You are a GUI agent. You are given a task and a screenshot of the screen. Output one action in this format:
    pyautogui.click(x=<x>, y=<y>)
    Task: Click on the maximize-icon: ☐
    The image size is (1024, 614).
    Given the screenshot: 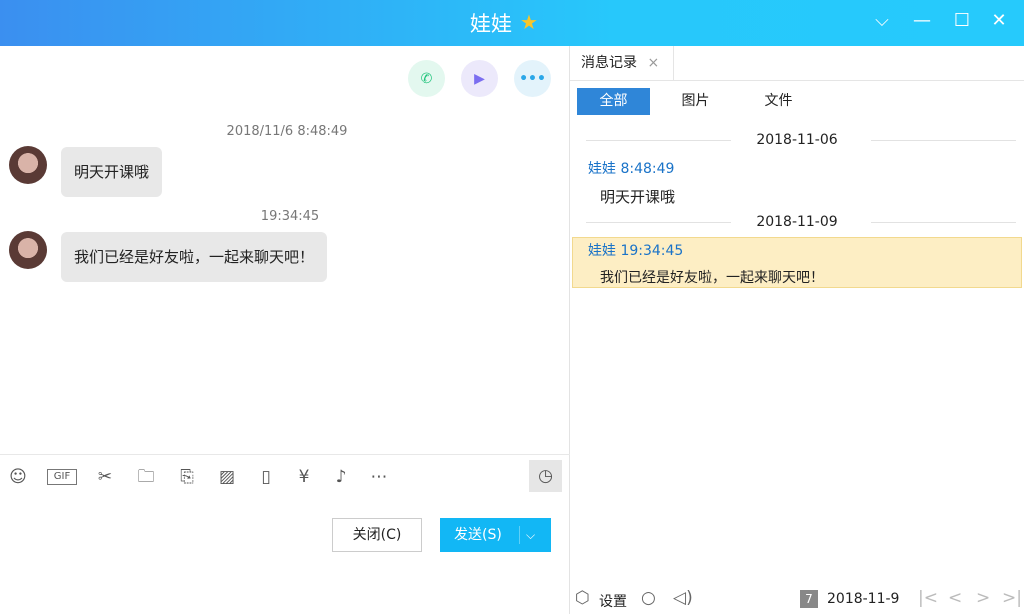 What is the action you would take?
    pyautogui.click(x=962, y=20)
    